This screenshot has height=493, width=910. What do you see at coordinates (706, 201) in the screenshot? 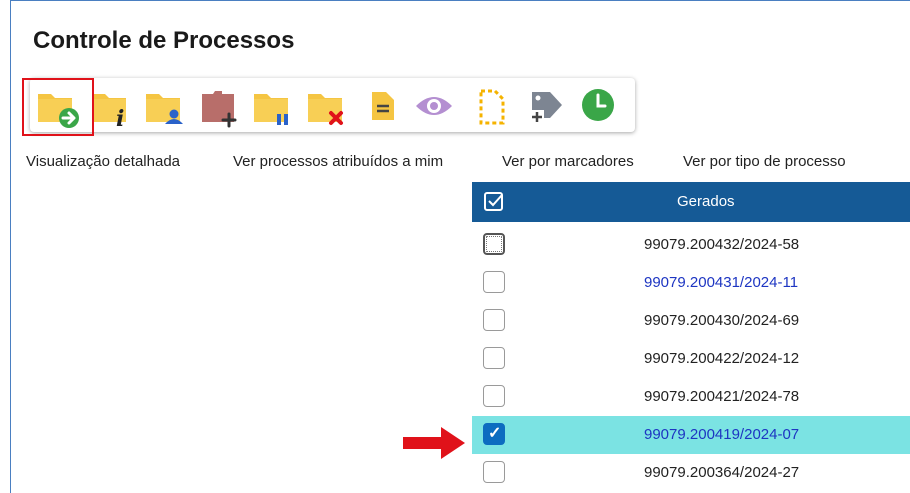
I see `table-header-title: Gerados` at bounding box center [706, 201].